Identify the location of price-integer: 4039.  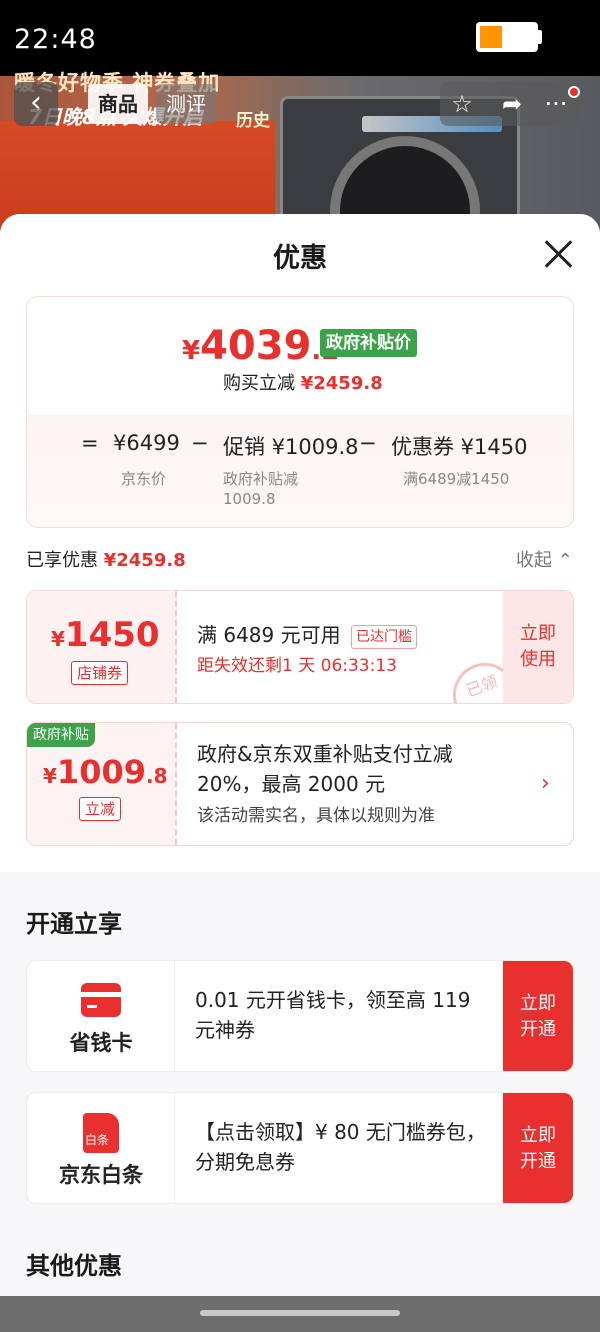
(256, 346).